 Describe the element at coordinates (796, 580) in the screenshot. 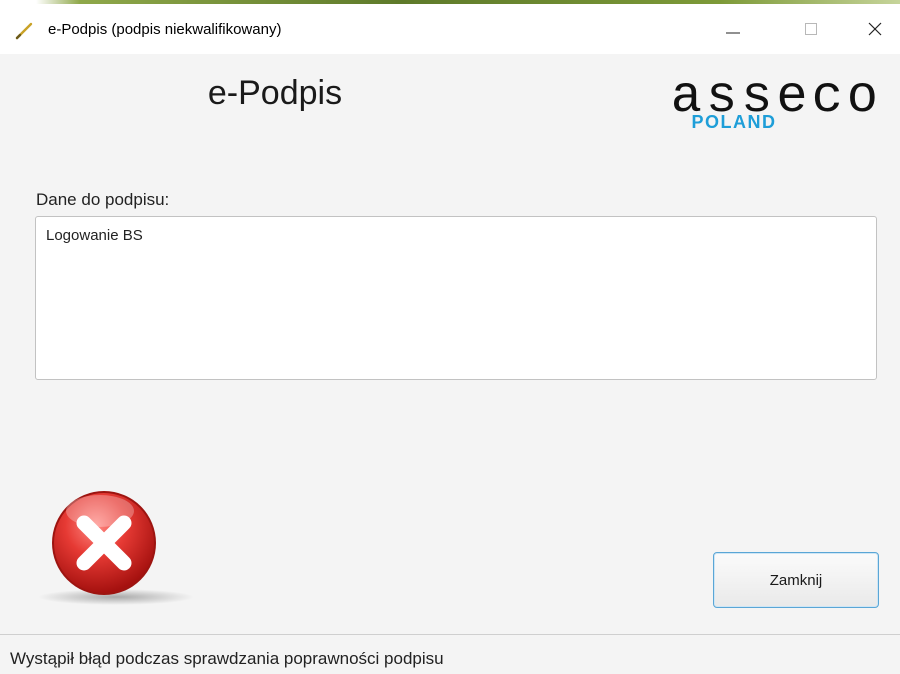

I see `close-button: Zamknij` at that location.